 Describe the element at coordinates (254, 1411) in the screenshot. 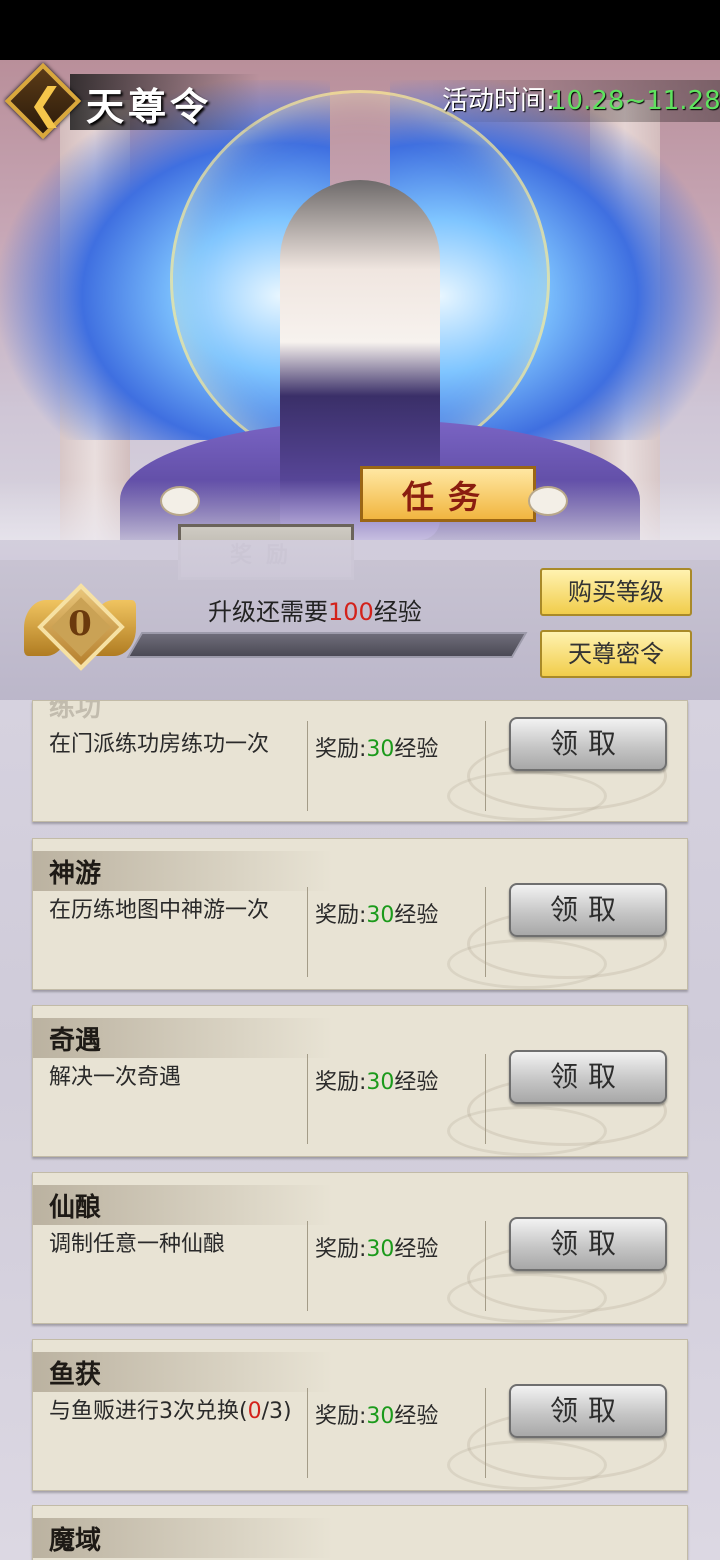

I see `task-progress-count: 0` at that location.